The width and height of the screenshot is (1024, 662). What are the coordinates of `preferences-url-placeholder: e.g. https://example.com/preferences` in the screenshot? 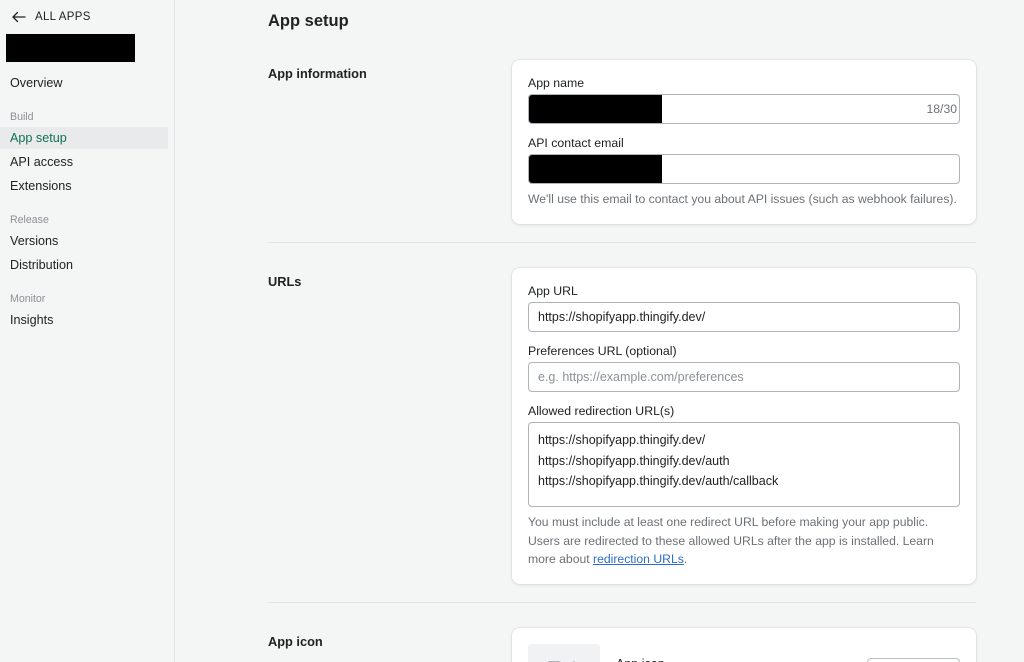 It's located at (641, 377).